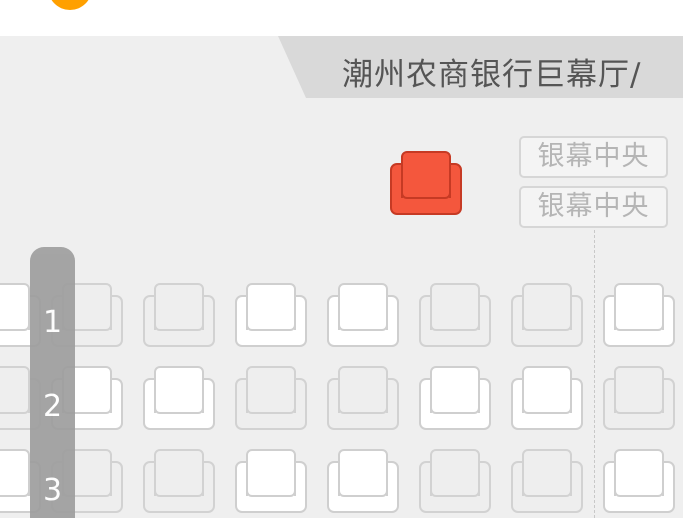  What do you see at coordinates (70, 5) in the screenshot?
I see `app-logo-icon` at bounding box center [70, 5].